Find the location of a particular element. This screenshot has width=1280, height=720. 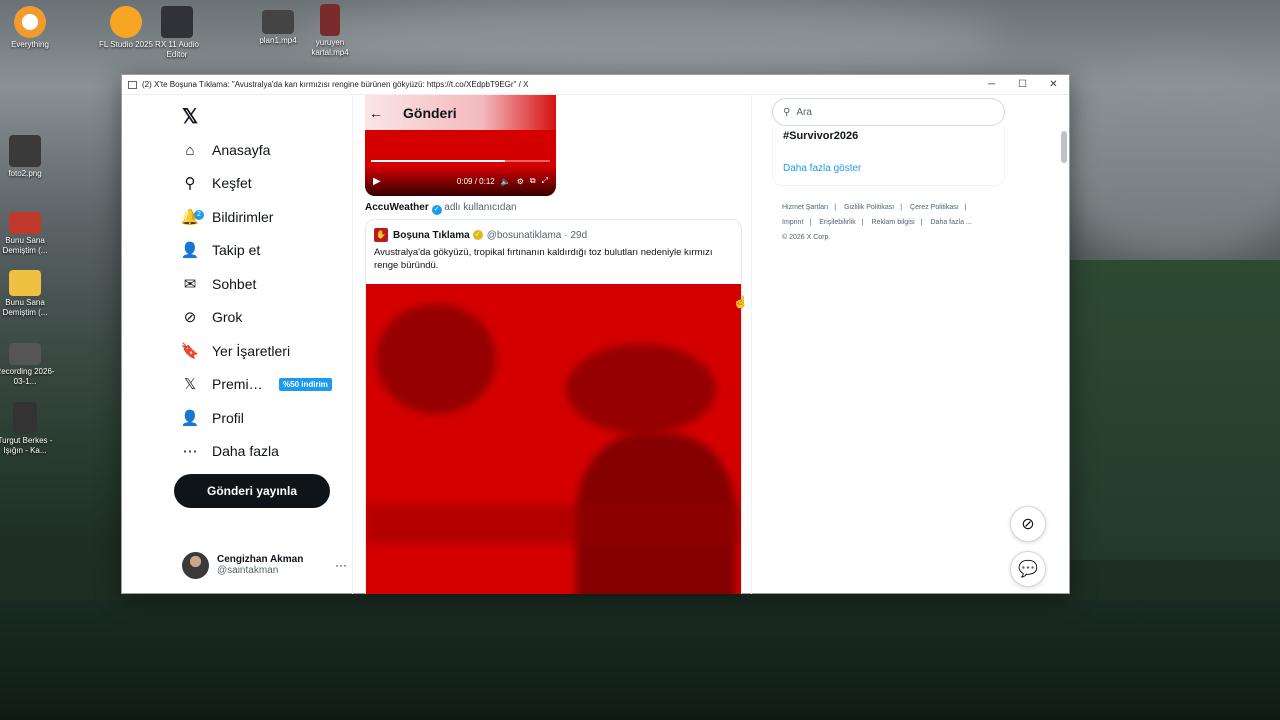

post-button: Gönderi yayınla is located at coordinates (252, 491).